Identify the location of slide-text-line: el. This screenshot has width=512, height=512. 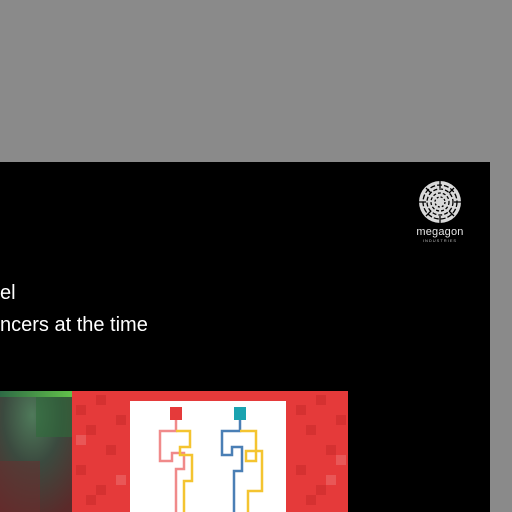
(8, 293).